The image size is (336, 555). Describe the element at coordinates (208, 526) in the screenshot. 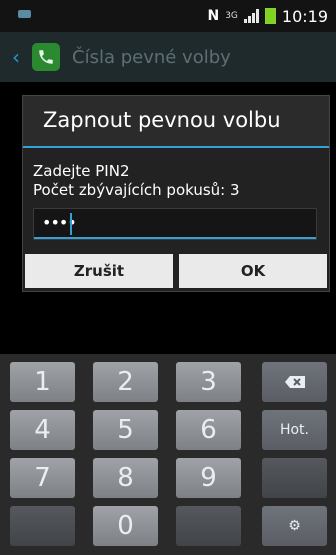

I see `blank-key-right` at that location.